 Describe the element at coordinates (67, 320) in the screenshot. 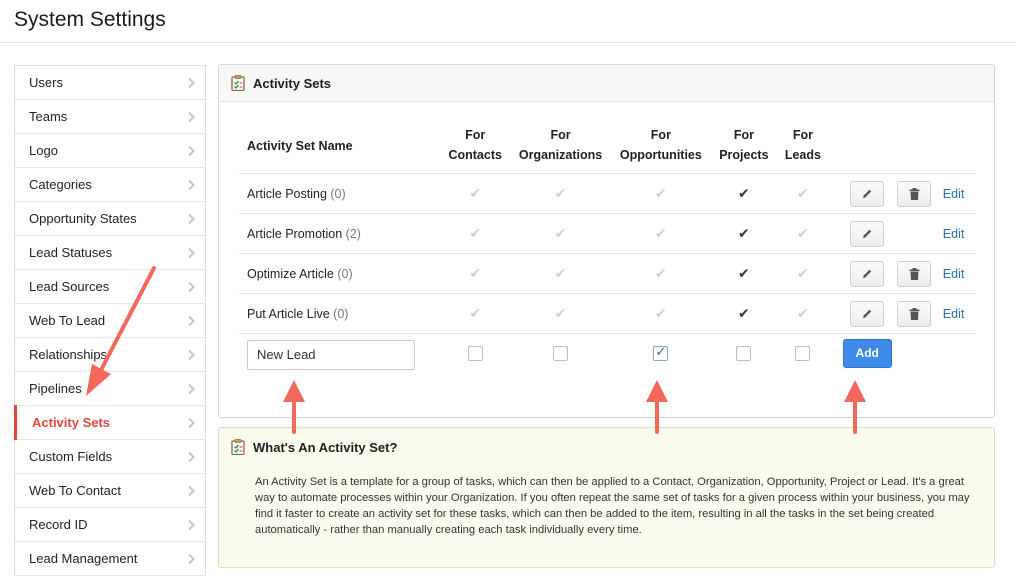

I see `sidebar-item-label: Web To Lead` at that location.